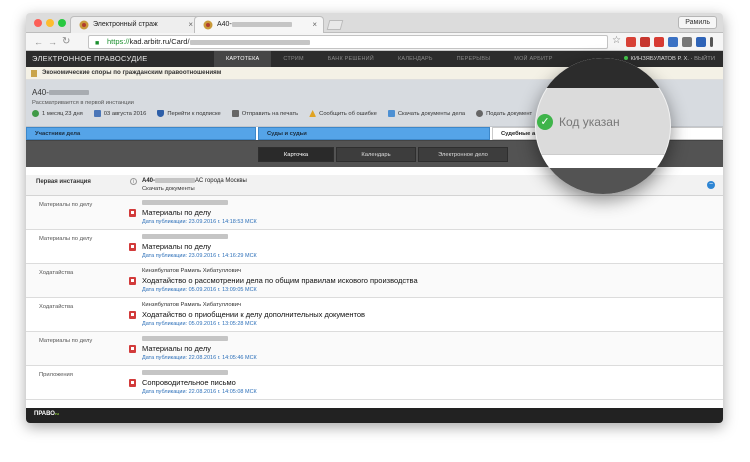 Image resolution: width=750 pixels, height=462 pixels. What do you see at coordinates (616, 40) in the screenshot?
I see `bookmark-star-icon: ☆` at bounding box center [616, 40].